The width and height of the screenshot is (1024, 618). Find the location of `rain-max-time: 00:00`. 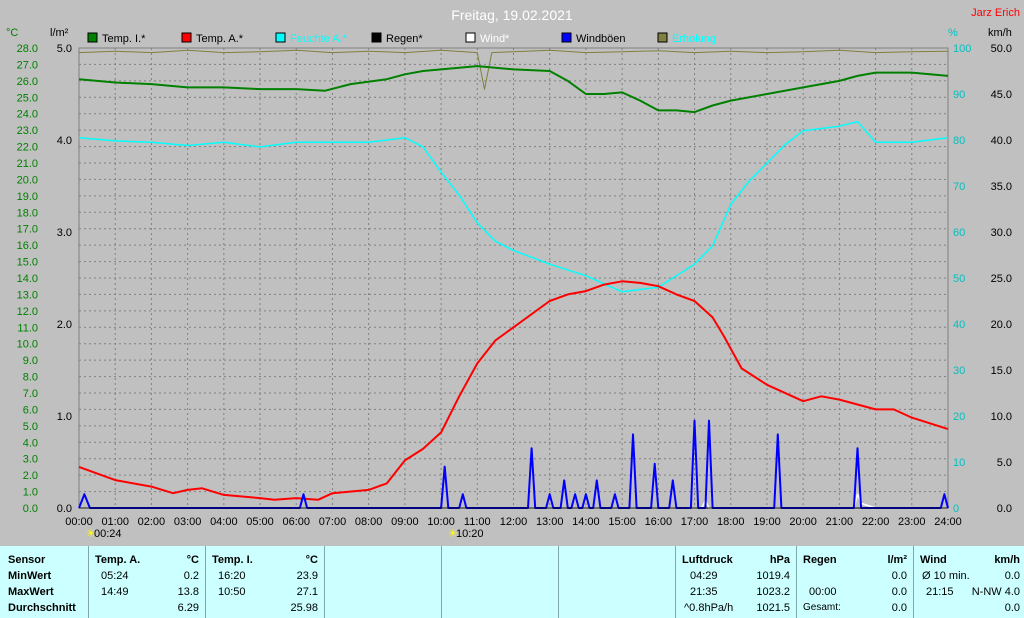

rain-max-time: 00:00 is located at coordinates (823, 592).